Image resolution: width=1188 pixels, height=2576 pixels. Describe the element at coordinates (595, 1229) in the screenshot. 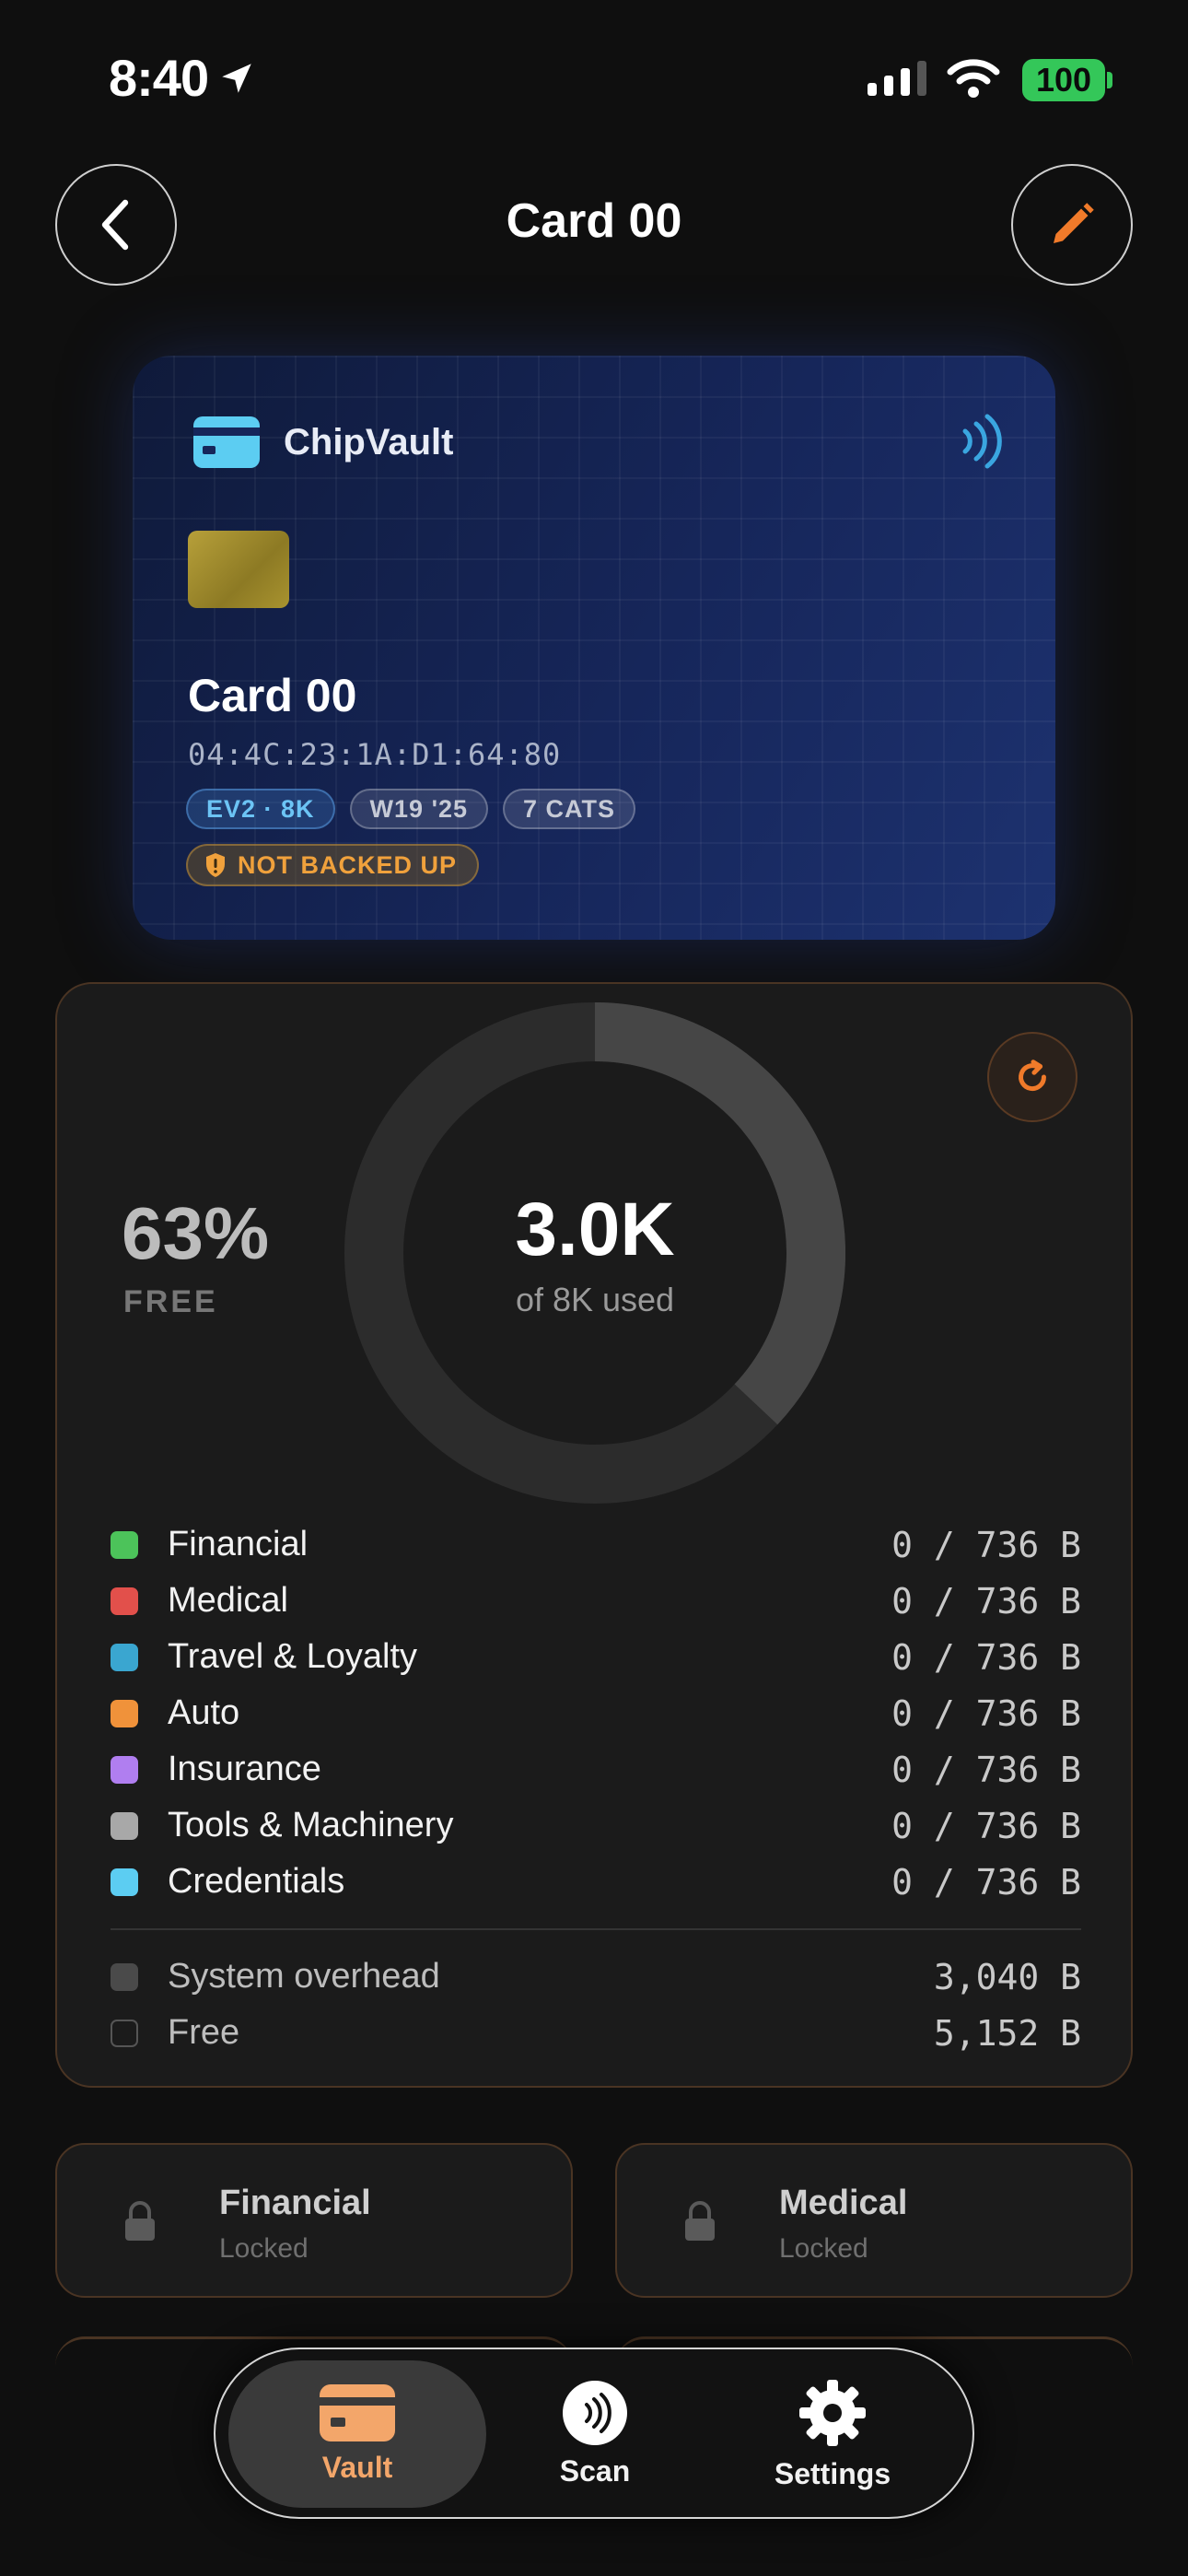

I see `used-value: 3.0K` at that location.